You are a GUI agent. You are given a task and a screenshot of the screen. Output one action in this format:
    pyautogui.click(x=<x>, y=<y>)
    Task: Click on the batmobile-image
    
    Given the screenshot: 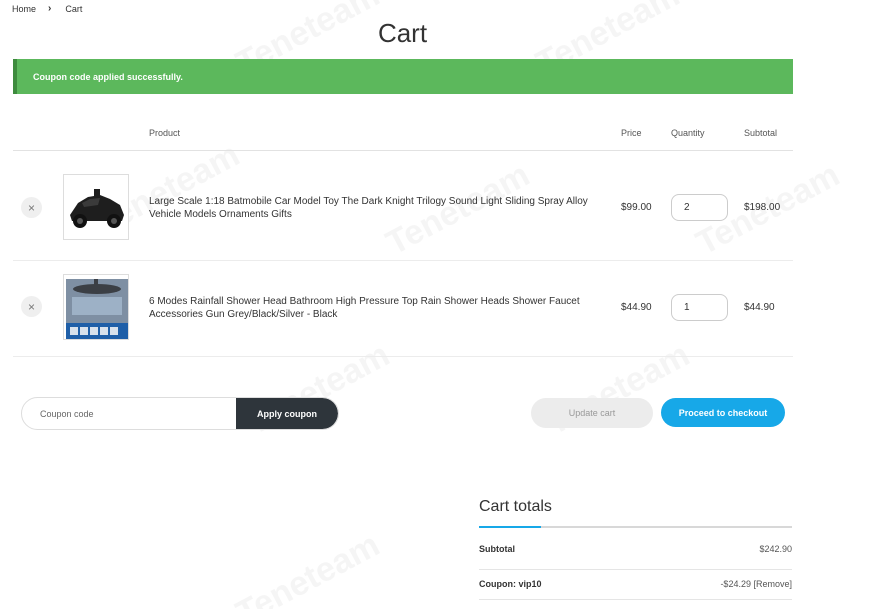 What is the action you would take?
    pyautogui.click(x=96, y=207)
    